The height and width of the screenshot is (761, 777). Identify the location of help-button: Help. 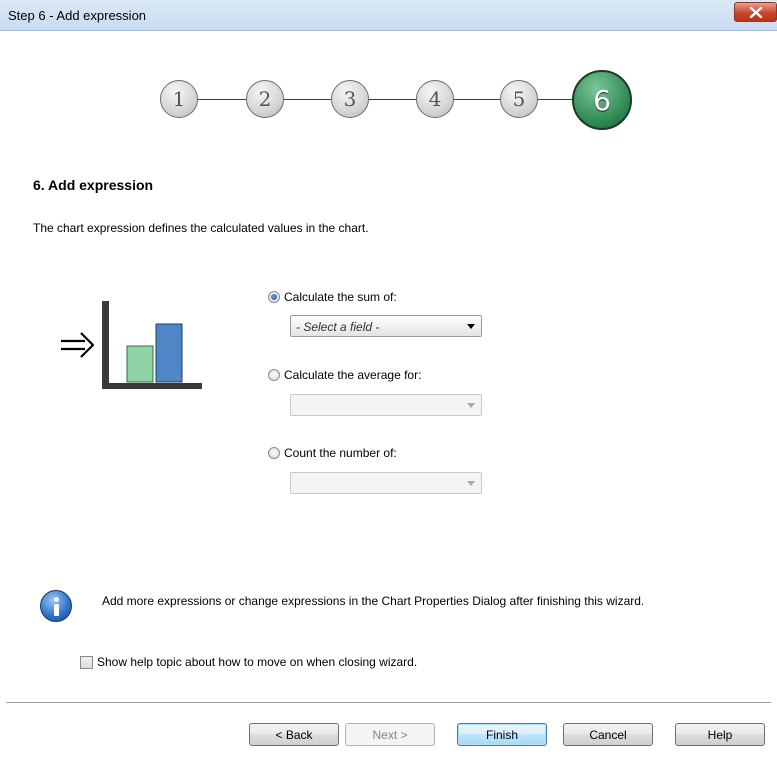
(720, 734).